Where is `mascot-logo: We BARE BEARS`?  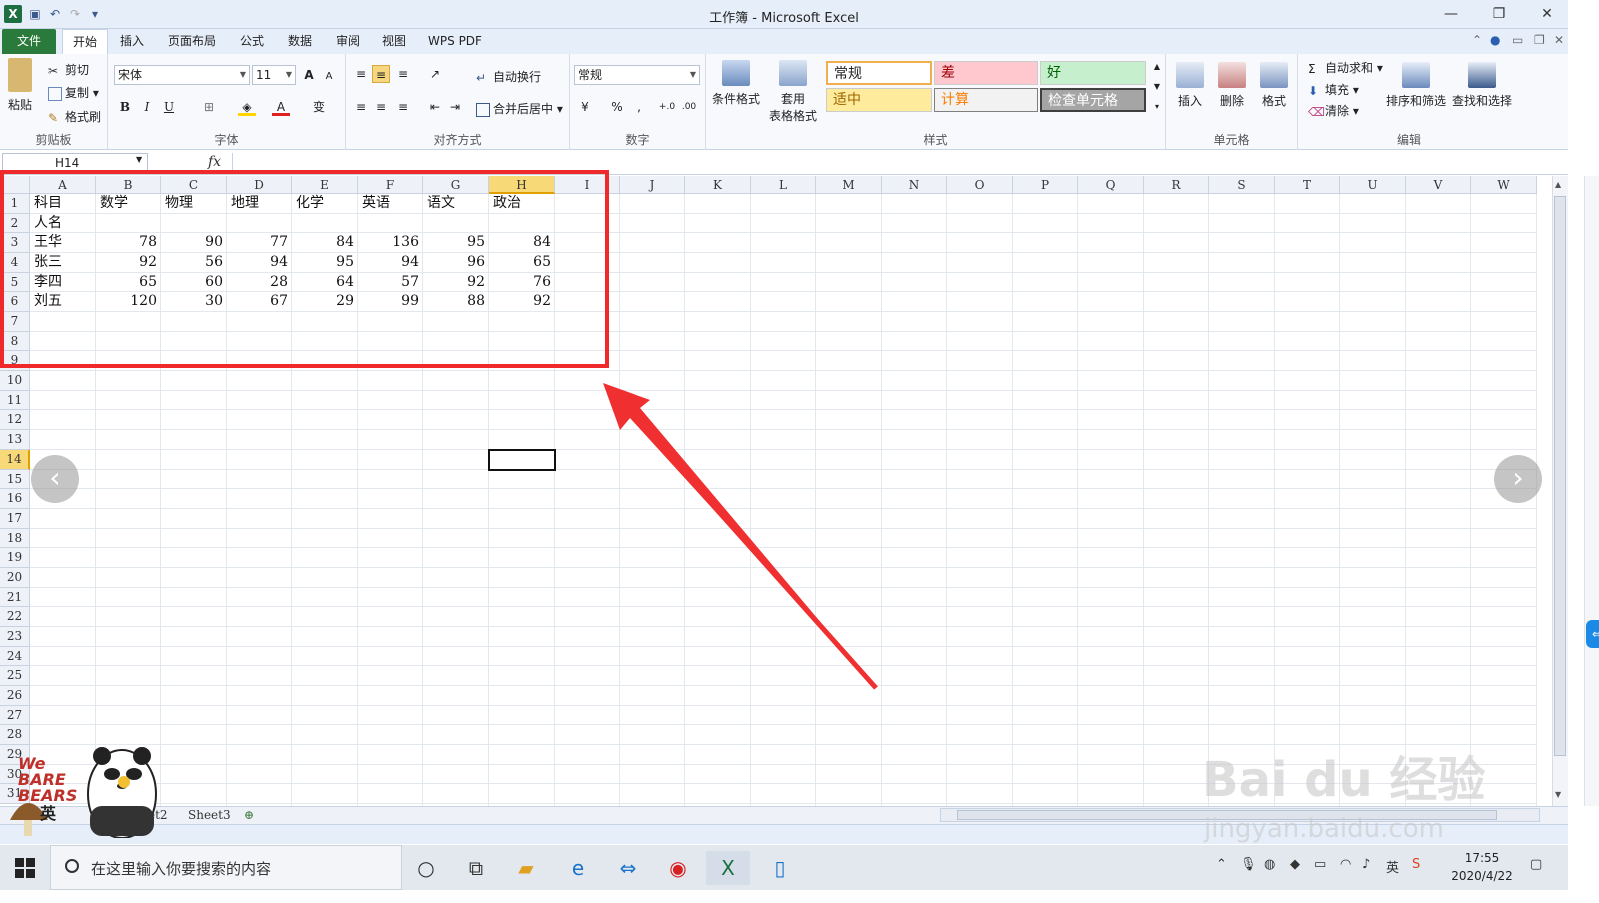
mascot-logo: We BARE BEARS is located at coordinates (48, 779).